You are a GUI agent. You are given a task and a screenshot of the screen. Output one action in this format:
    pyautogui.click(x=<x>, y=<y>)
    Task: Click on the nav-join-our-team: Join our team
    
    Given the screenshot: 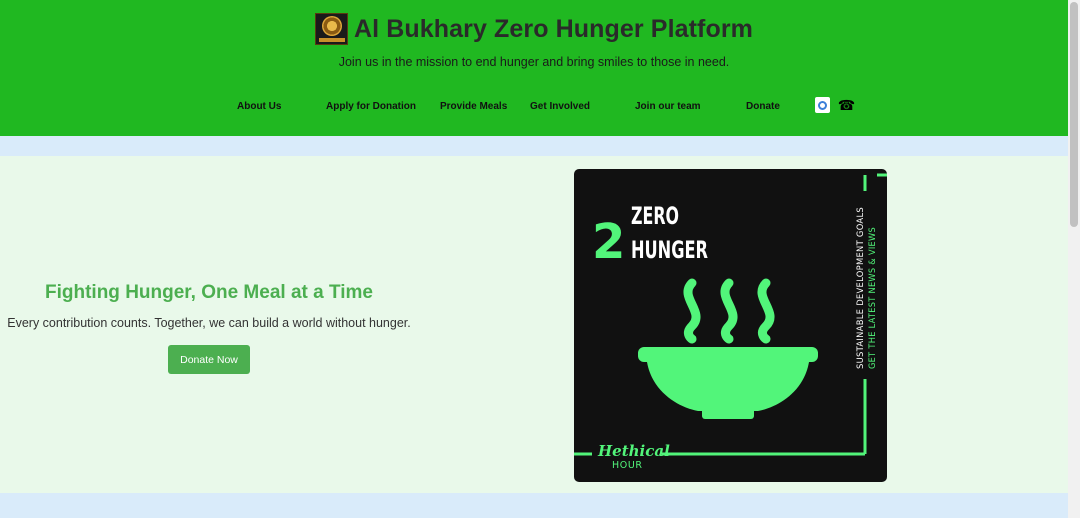 What is the action you would take?
    pyautogui.click(x=668, y=106)
    